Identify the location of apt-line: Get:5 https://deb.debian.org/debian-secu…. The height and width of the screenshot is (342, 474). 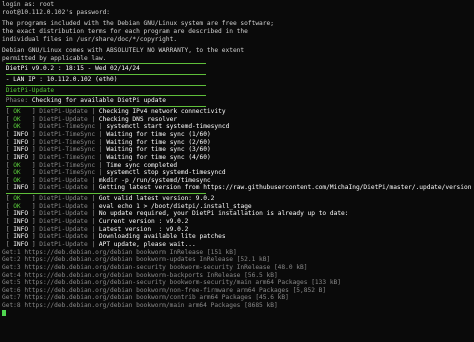
(171, 283).